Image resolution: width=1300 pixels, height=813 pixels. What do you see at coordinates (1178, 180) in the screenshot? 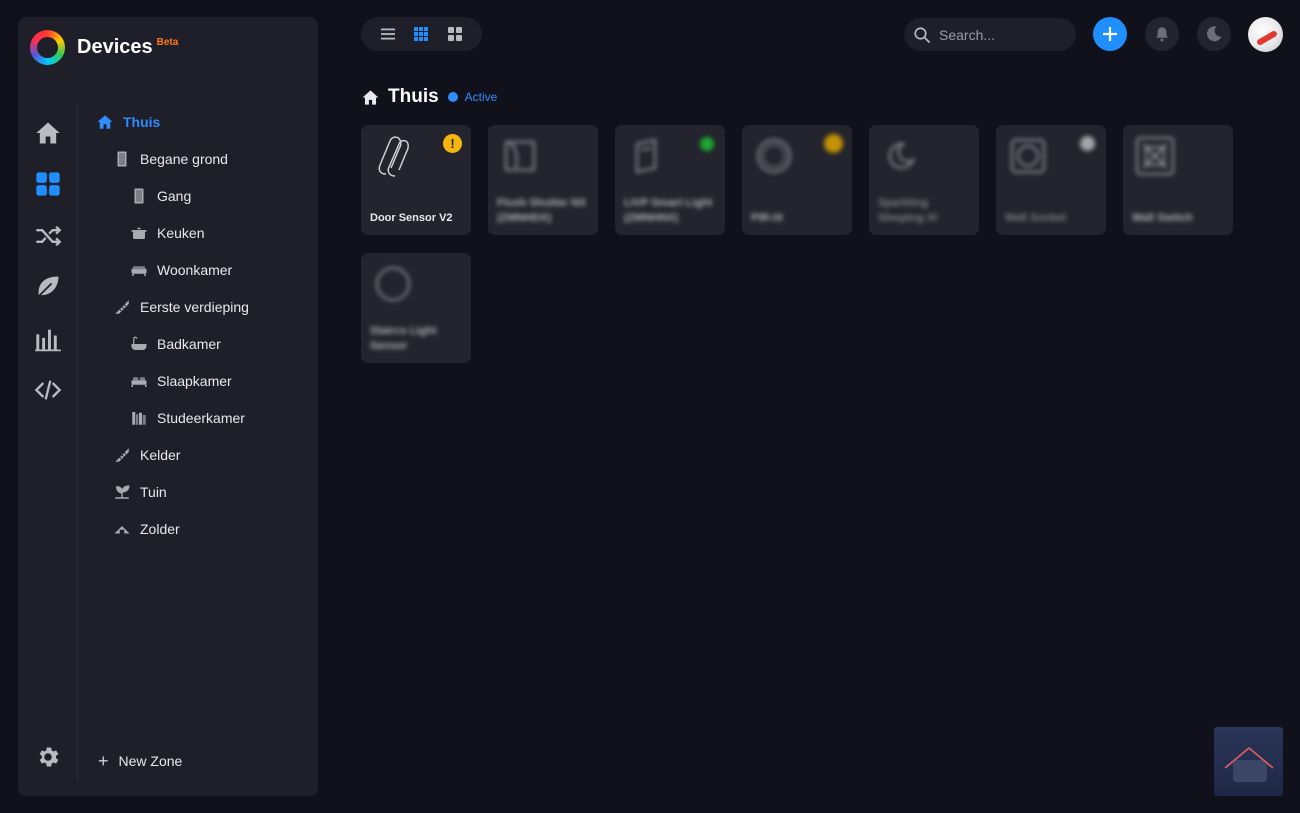
I see `device-card: Wall Switch` at bounding box center [1178, 180].